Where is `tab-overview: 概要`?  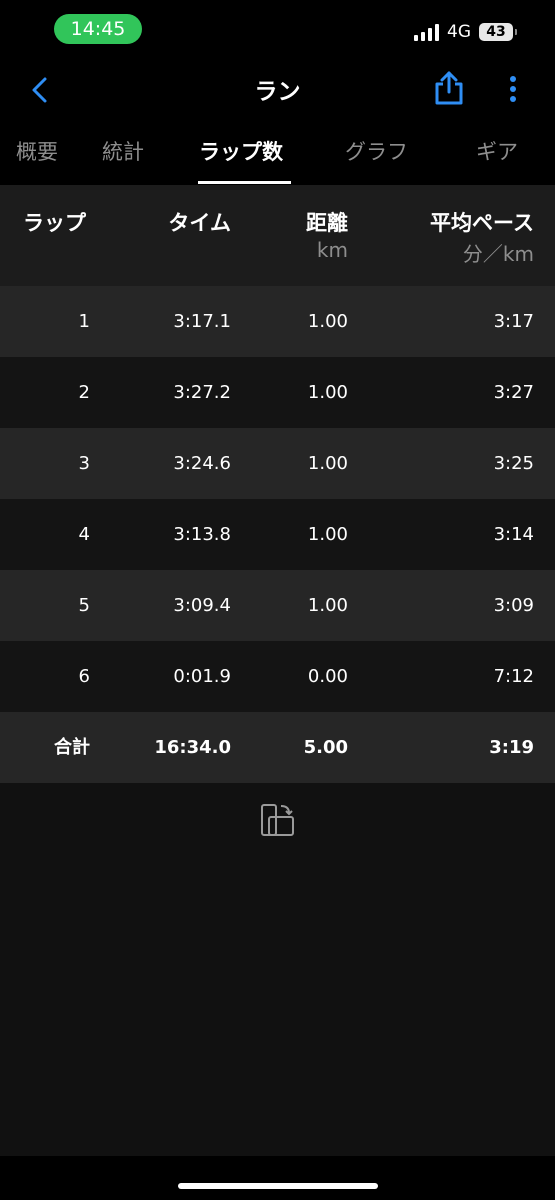 tab-overview: 概要 is located at coordinates (37, 151).